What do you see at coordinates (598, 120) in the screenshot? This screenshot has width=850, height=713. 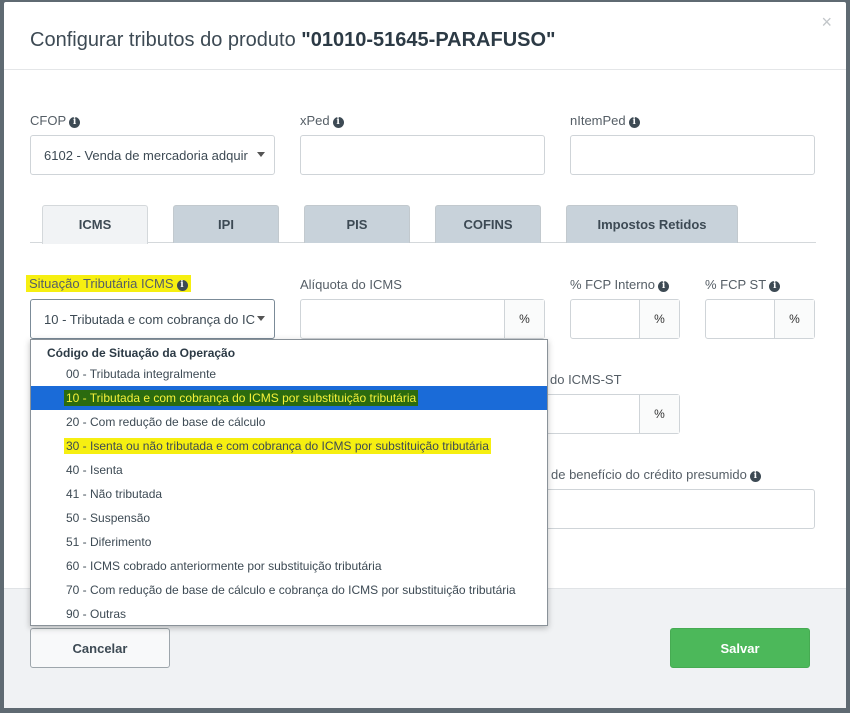 I see `nitemped-label-text: nItemPed` at bounding box center [598, 120].